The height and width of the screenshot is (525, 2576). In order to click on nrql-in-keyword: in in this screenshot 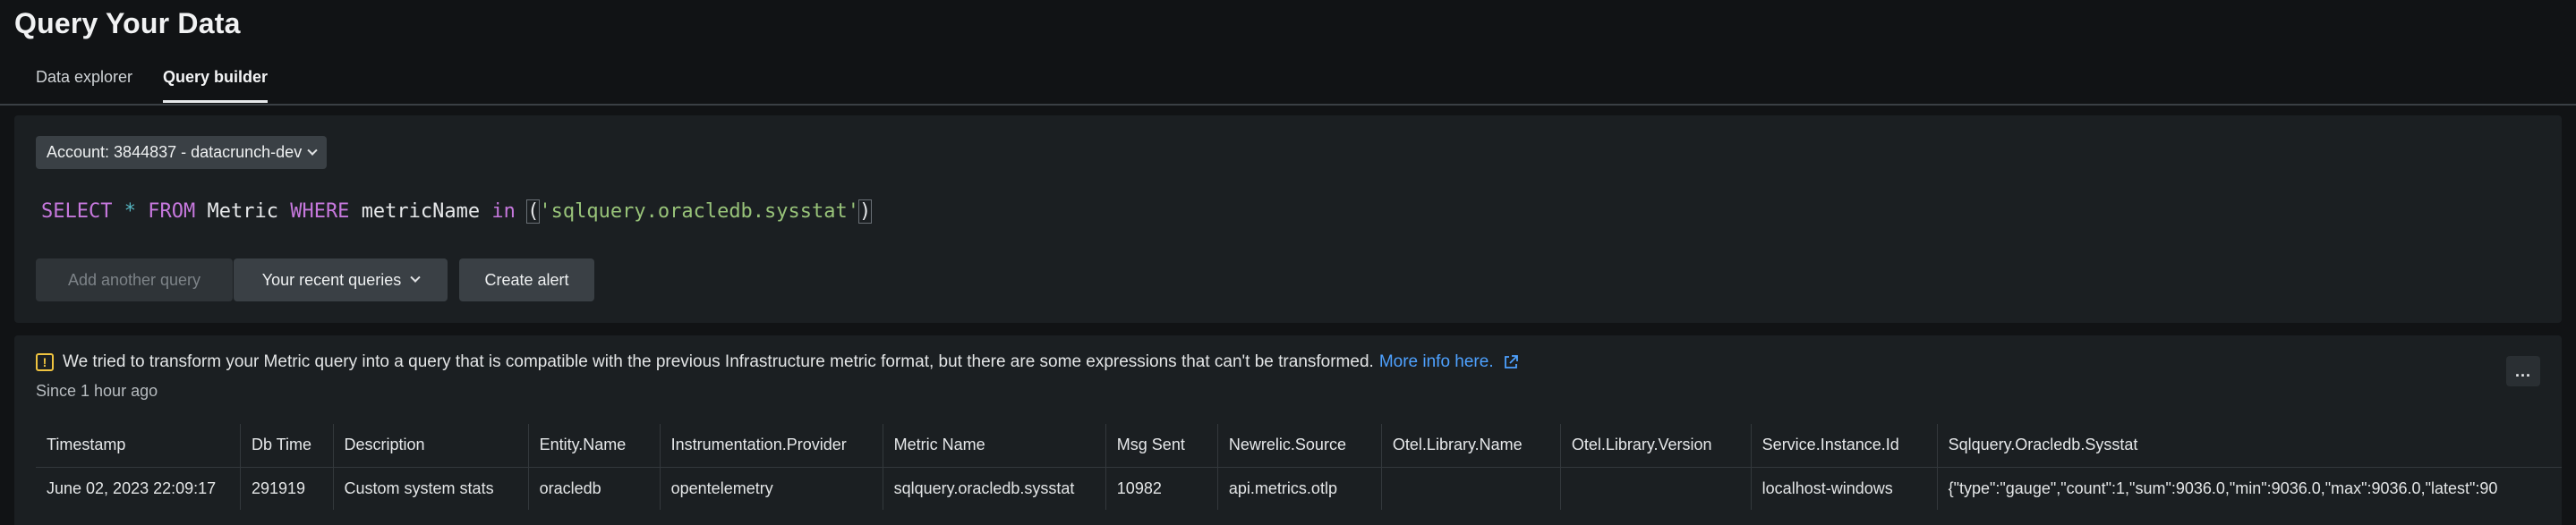, I will do `click(503, 211)`.